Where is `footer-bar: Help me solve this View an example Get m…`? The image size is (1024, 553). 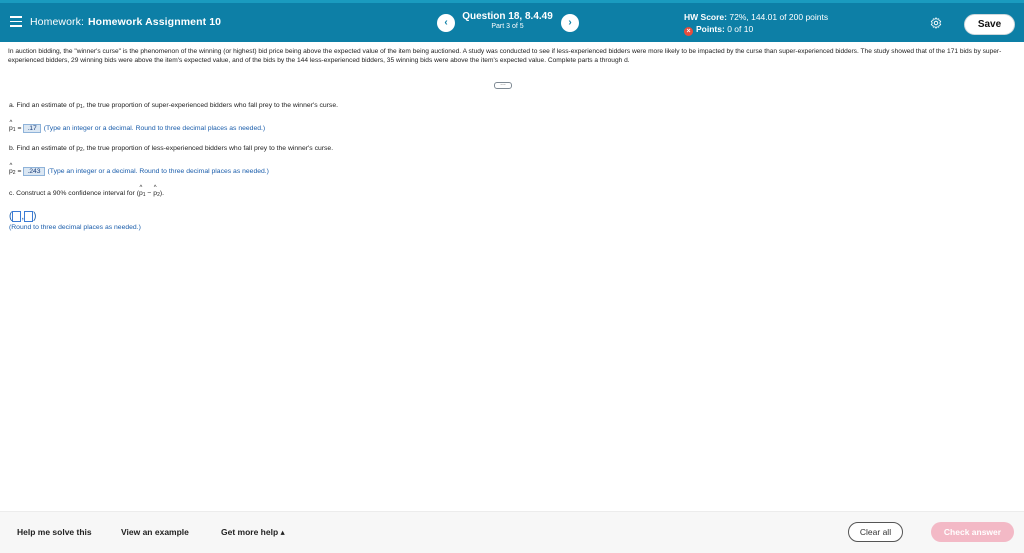
footer-bar: Help me solve this View an example Get m… is located at coordinates (512, 532).